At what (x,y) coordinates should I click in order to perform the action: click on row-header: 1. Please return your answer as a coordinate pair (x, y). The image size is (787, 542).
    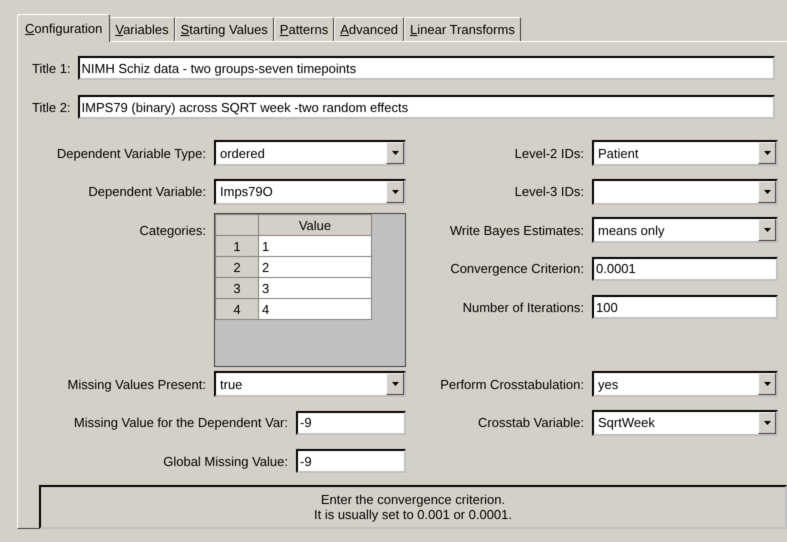
    Looking at the image, I should click on (237, 246).